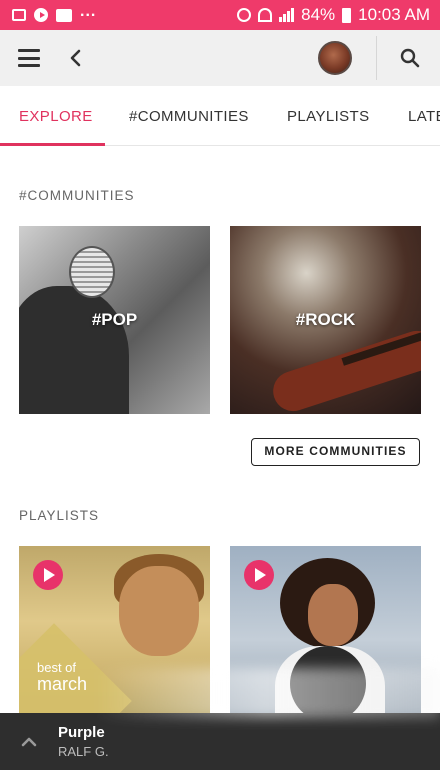 The width and height of the screenshot is (440, 770). Describe the element at coordinates (335, 452) in the screenshot. I see `more-communities-button: MORE COMMUNITIES` at that location.